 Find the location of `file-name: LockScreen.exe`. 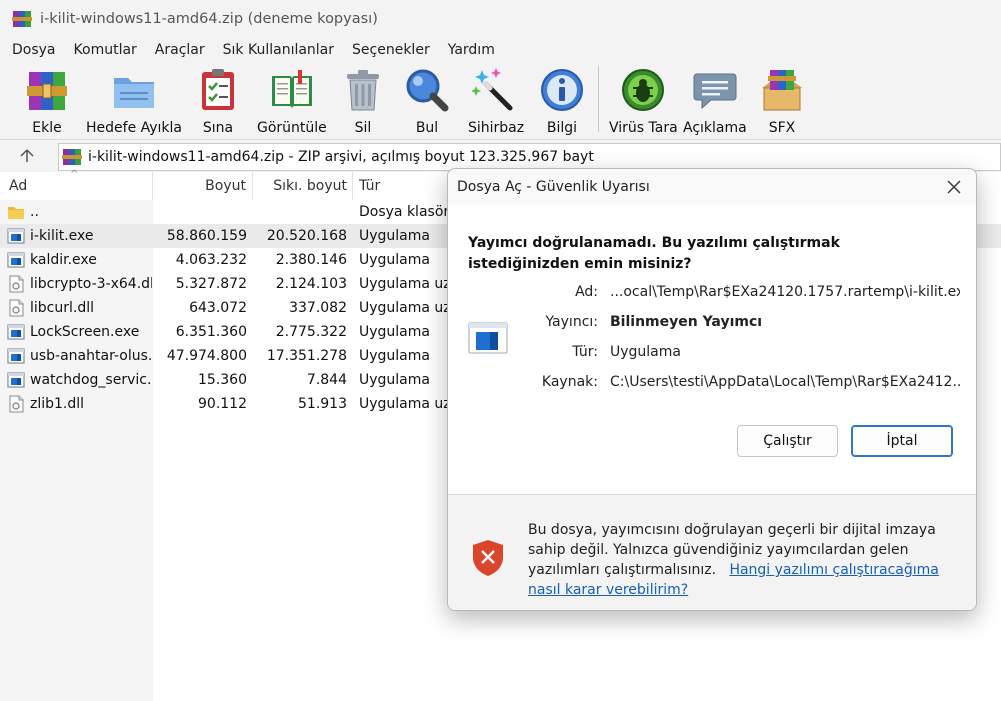

file-name: LockScreen.exe is located at coordinates (85, 332).